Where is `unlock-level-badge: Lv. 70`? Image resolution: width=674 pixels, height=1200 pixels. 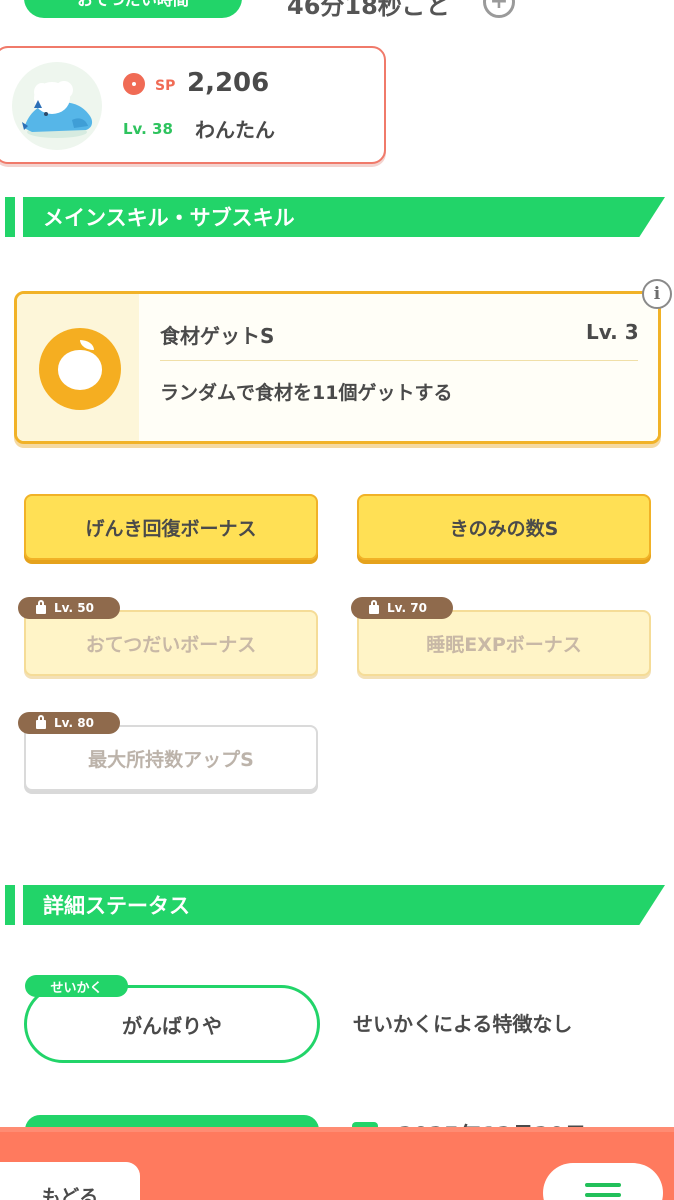 unlock-level-badge: Lv. 70 is located at coordinates (402, 608).